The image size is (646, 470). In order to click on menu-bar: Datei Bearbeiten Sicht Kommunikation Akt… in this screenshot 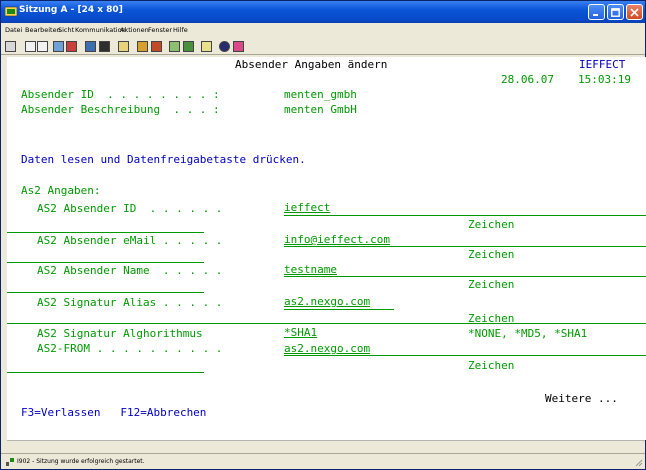, I will do `click(323, 30)`.